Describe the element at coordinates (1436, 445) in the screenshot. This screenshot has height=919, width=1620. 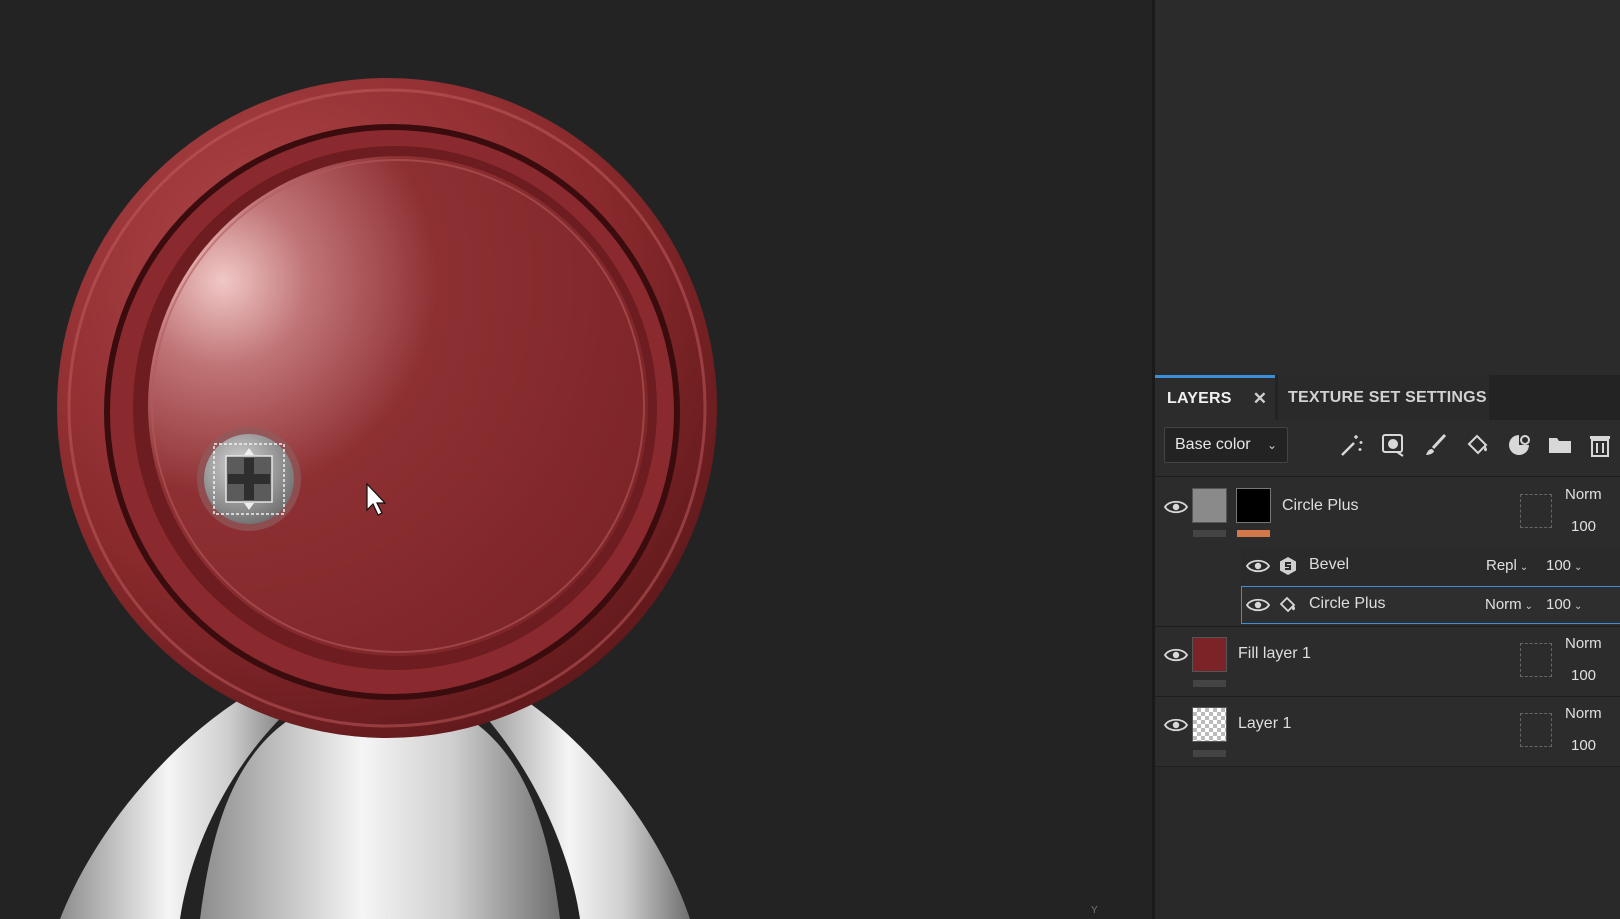
I see `paint-layer-icon` at that location.